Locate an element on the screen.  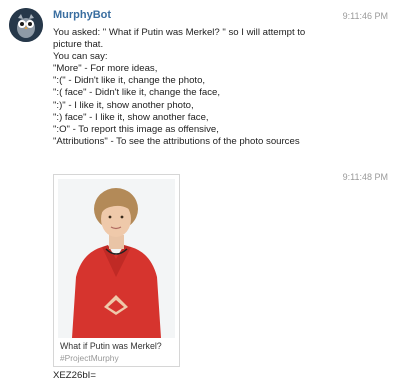
message-line: ":)" - I like it, show another photo, is located at coordinates (123, 105).